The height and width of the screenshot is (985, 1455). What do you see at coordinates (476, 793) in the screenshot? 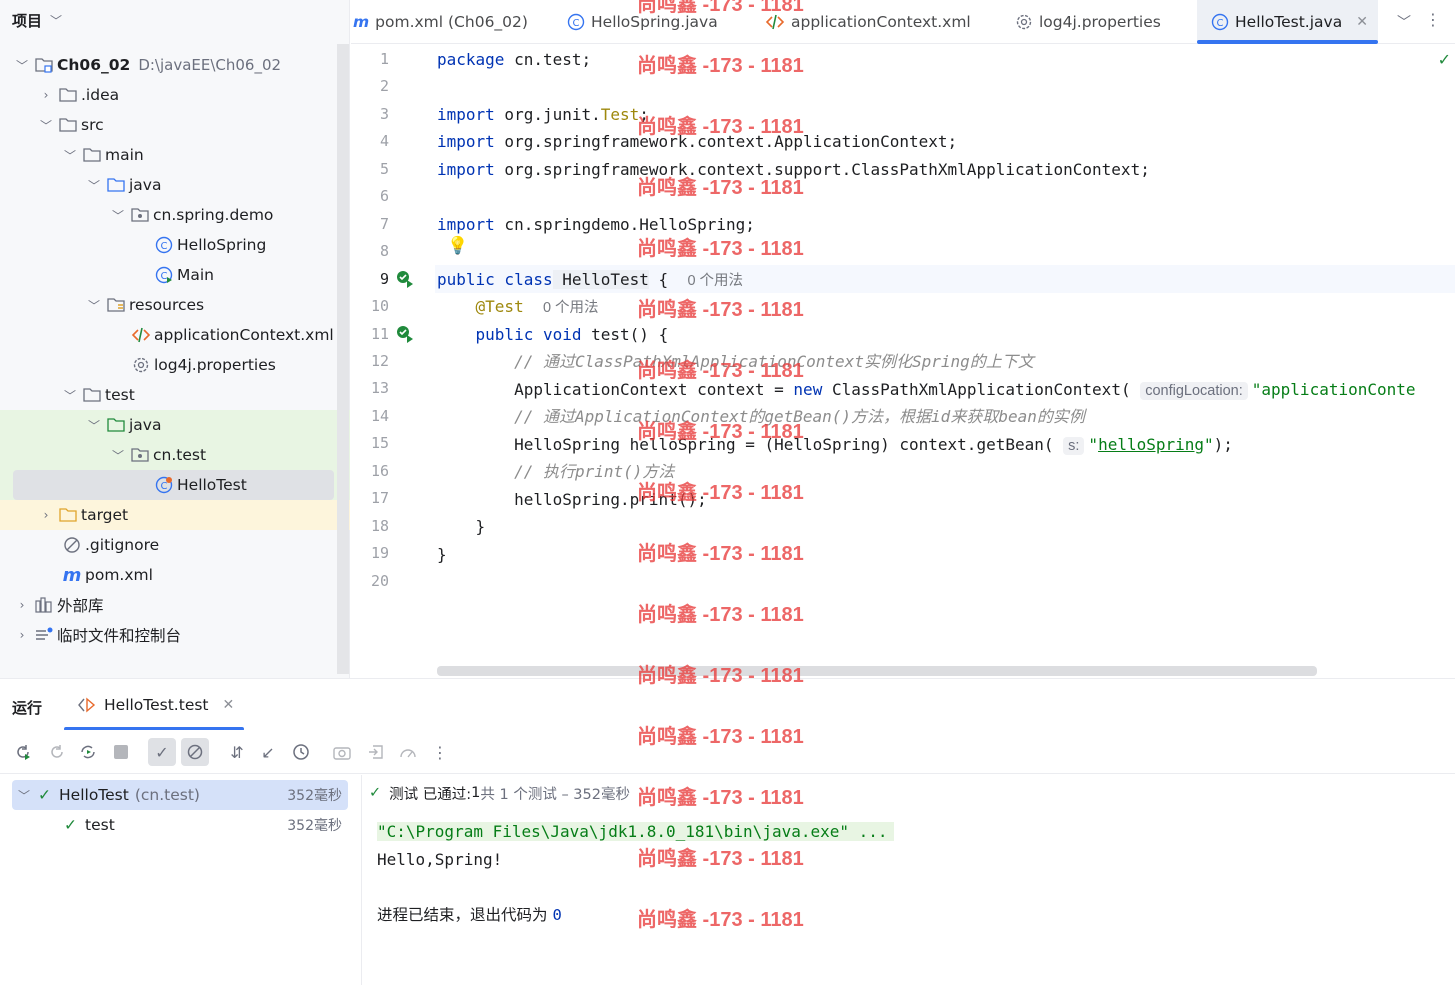
I see `status-count: 1` at bounding box center [476, 793].